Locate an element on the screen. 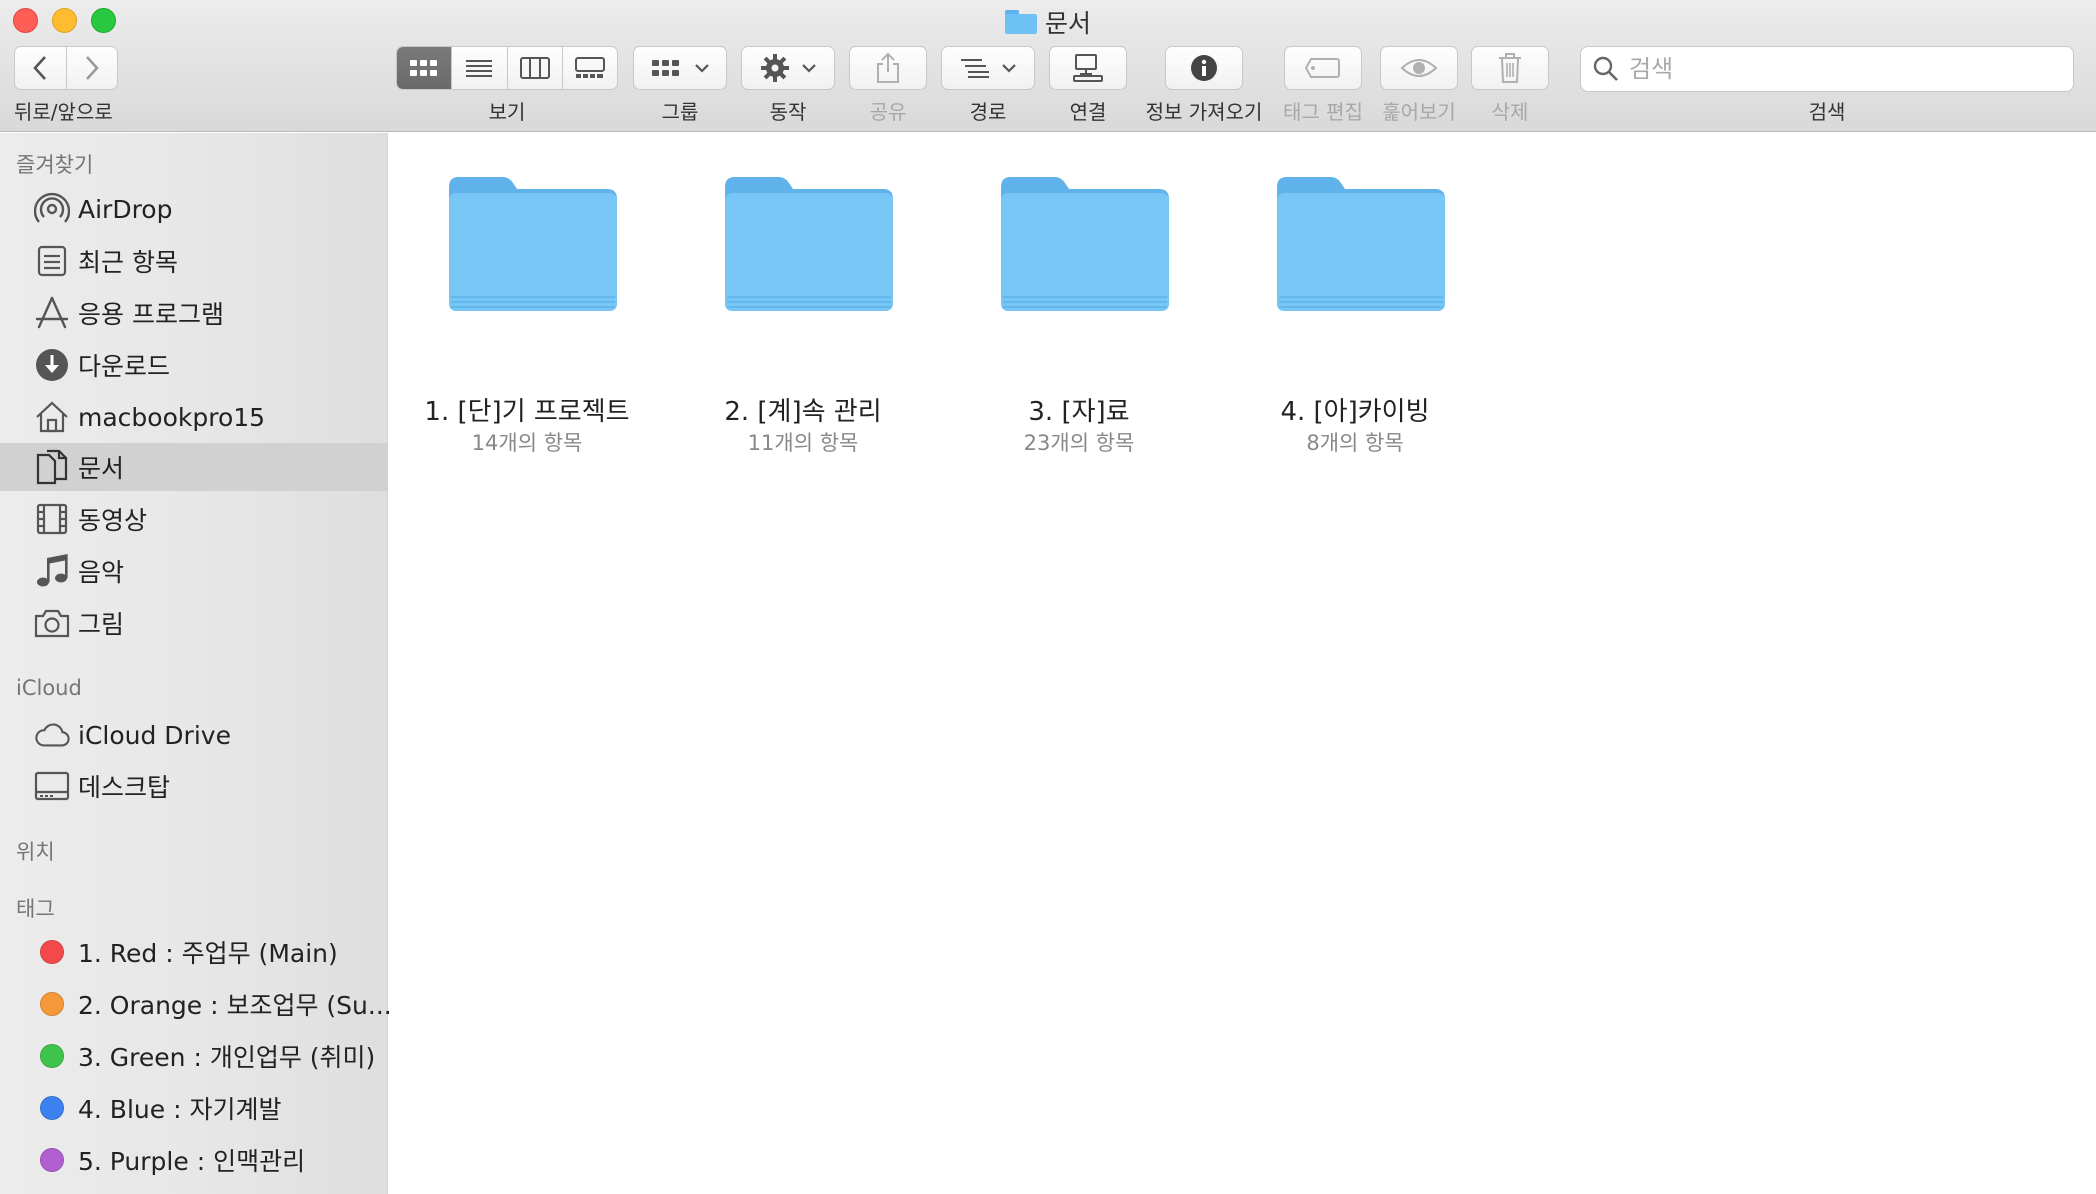 This screenshot has height=1194, width=2096. forward-button is located at coordinates (91, 68).